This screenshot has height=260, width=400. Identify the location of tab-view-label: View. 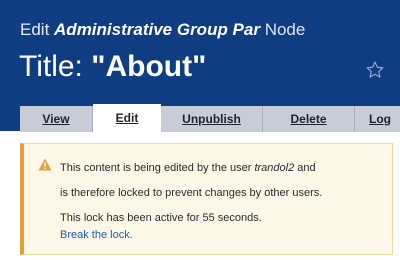
(56, 119).